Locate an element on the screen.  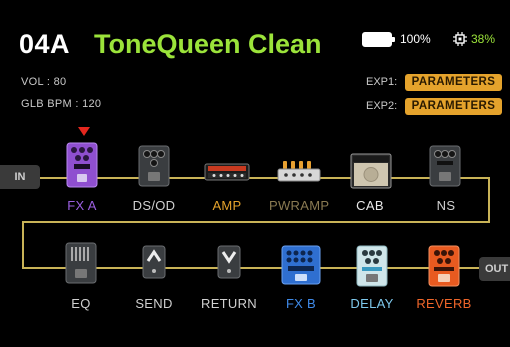
block-label: CAB is located at coordinates (370, 205).